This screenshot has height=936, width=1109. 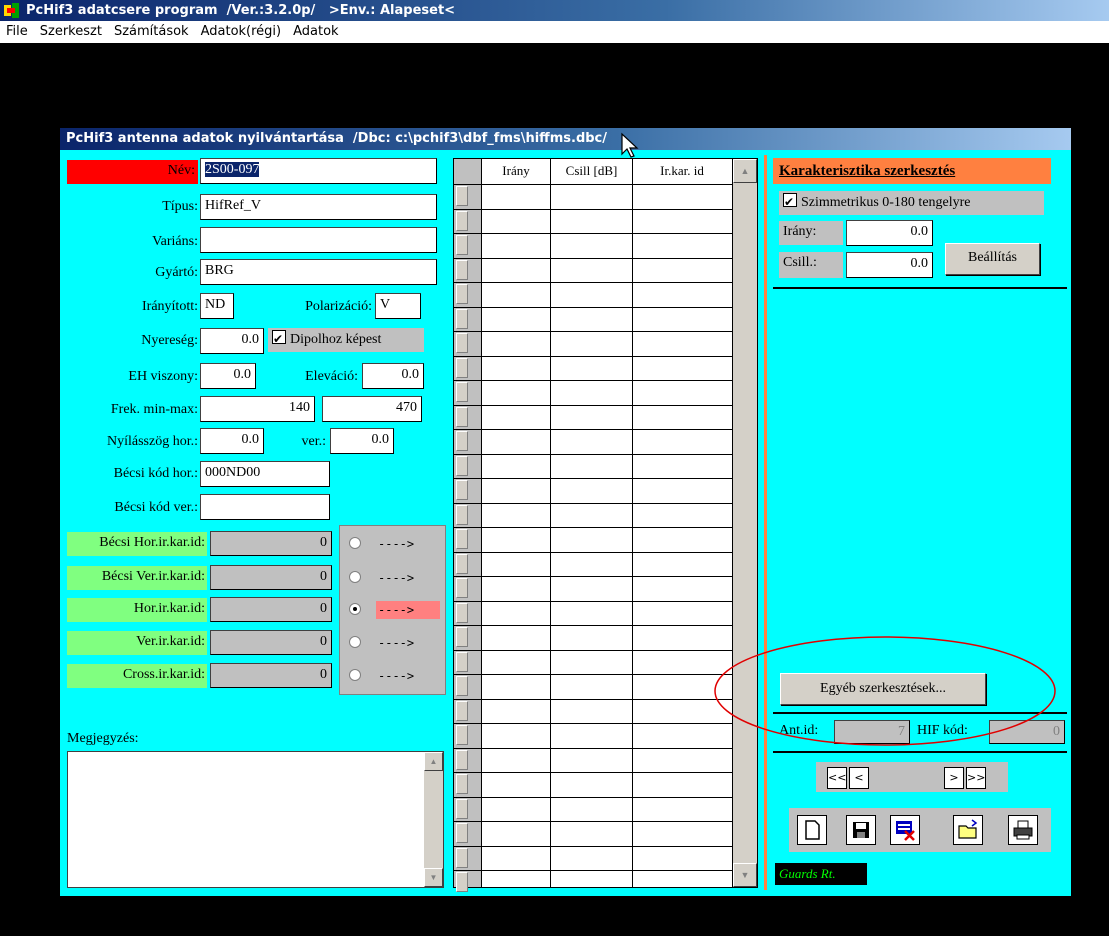 I want to click on iranyitott-field: ND, so click(x=217, y=306).